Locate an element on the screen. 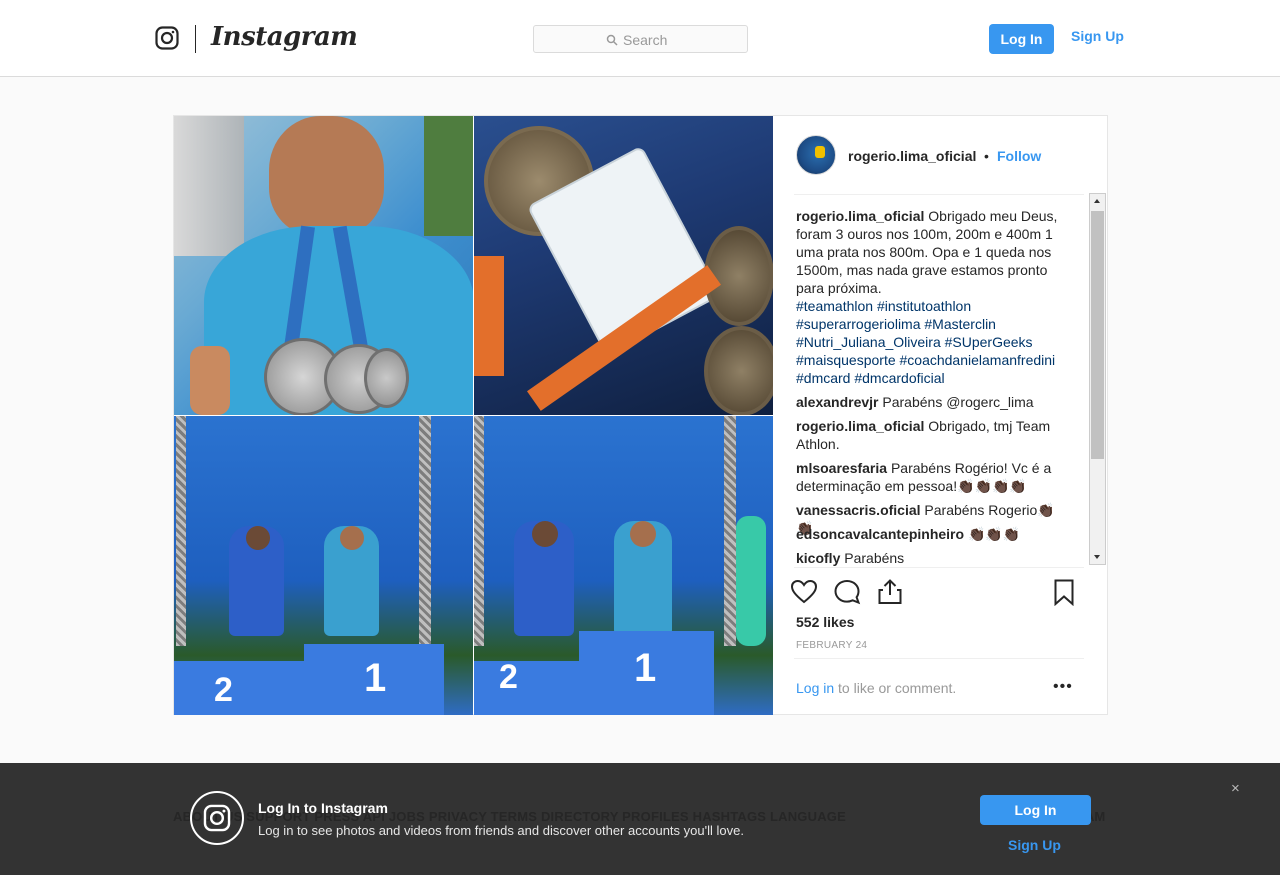 This screenshot has width=1280, height=875. search-placeholder: Search is located at coordinates (645, 40).